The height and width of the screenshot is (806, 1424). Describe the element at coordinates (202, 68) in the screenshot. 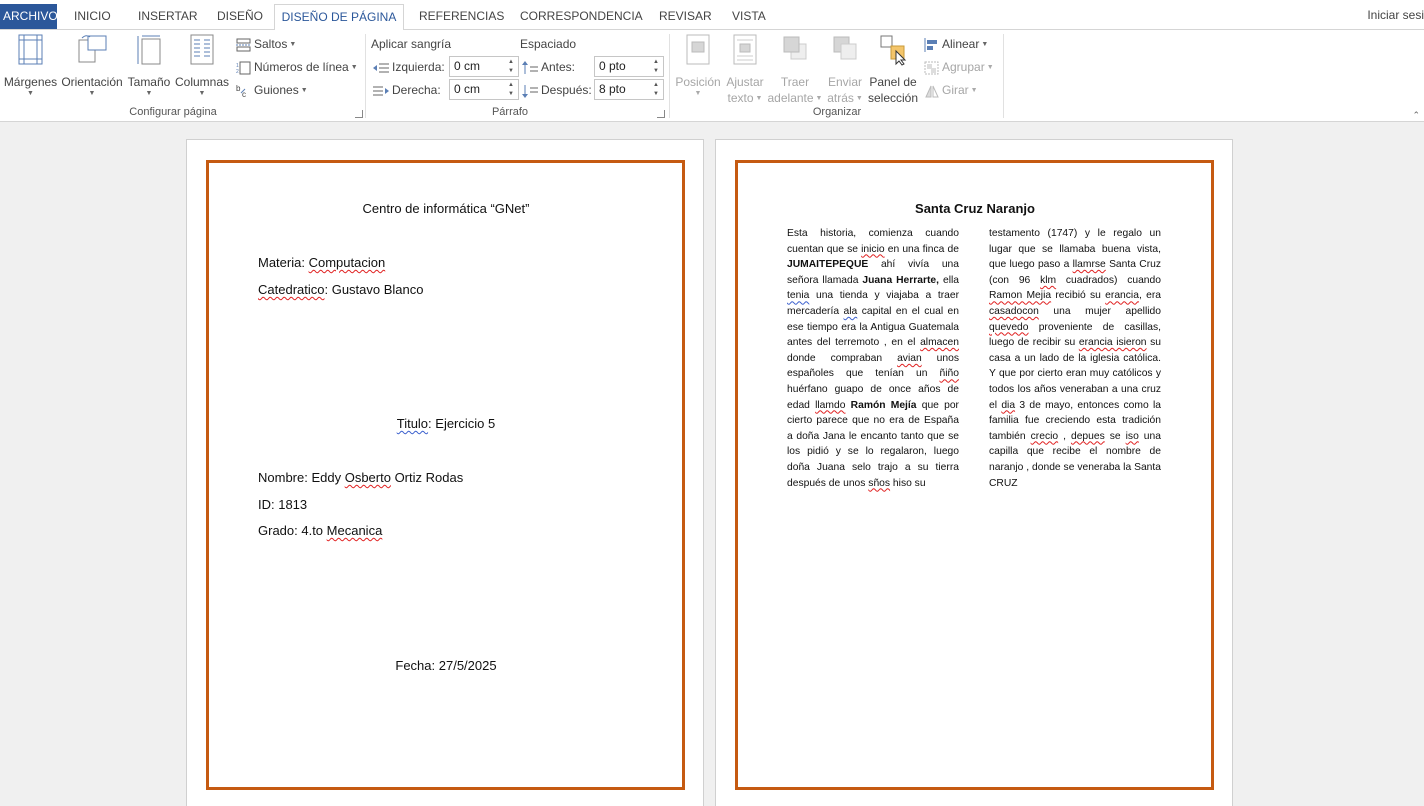

I see `columns-button: Columnas ▼` at that location.